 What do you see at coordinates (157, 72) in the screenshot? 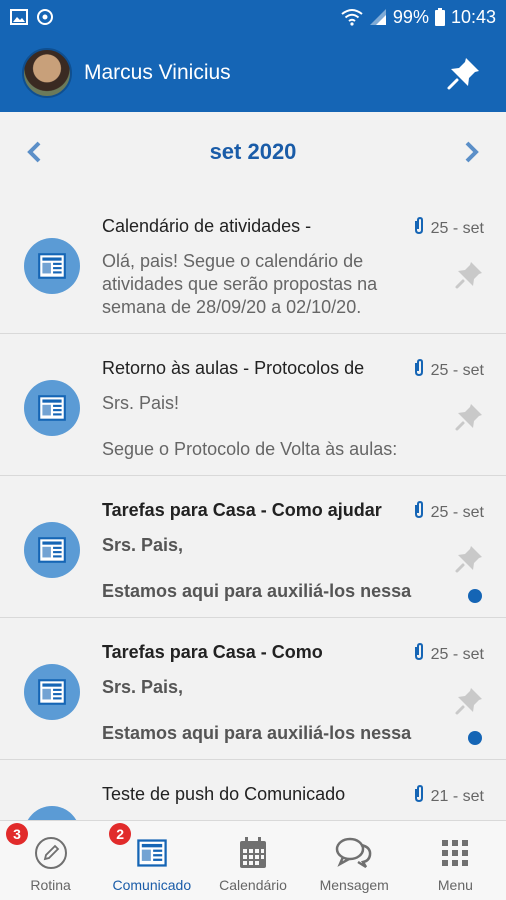
I see `user-name: Marcus Vinicius` at bounding box center [157, 72].